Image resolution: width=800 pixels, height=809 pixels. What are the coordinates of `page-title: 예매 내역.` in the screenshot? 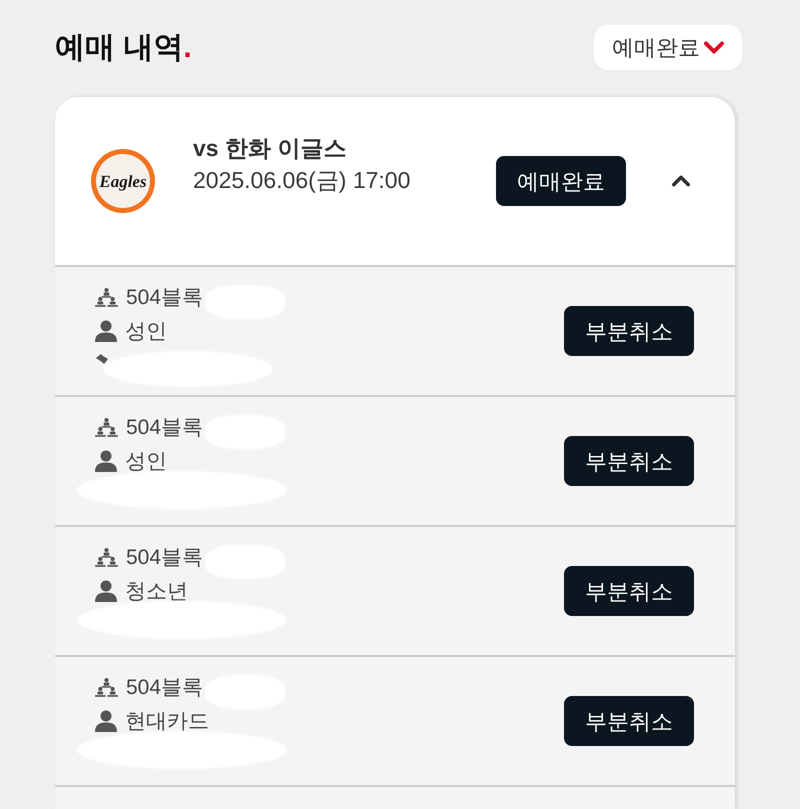 It's located at (123, 47).